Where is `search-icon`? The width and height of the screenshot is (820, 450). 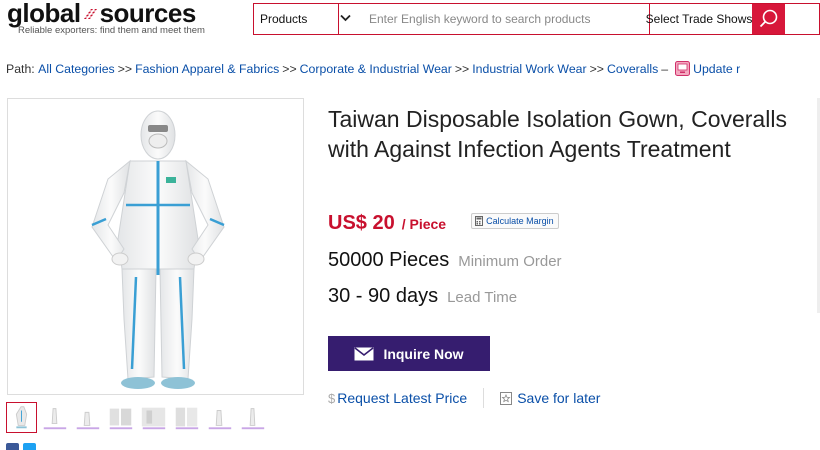
search-icon is located at coordinates (768, 18).